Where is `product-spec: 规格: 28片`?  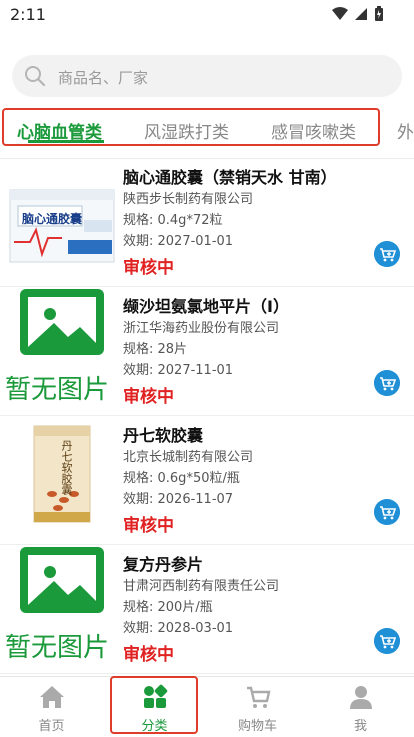 product-spec: 规格: 28片 is located at coordinates (155, 349).